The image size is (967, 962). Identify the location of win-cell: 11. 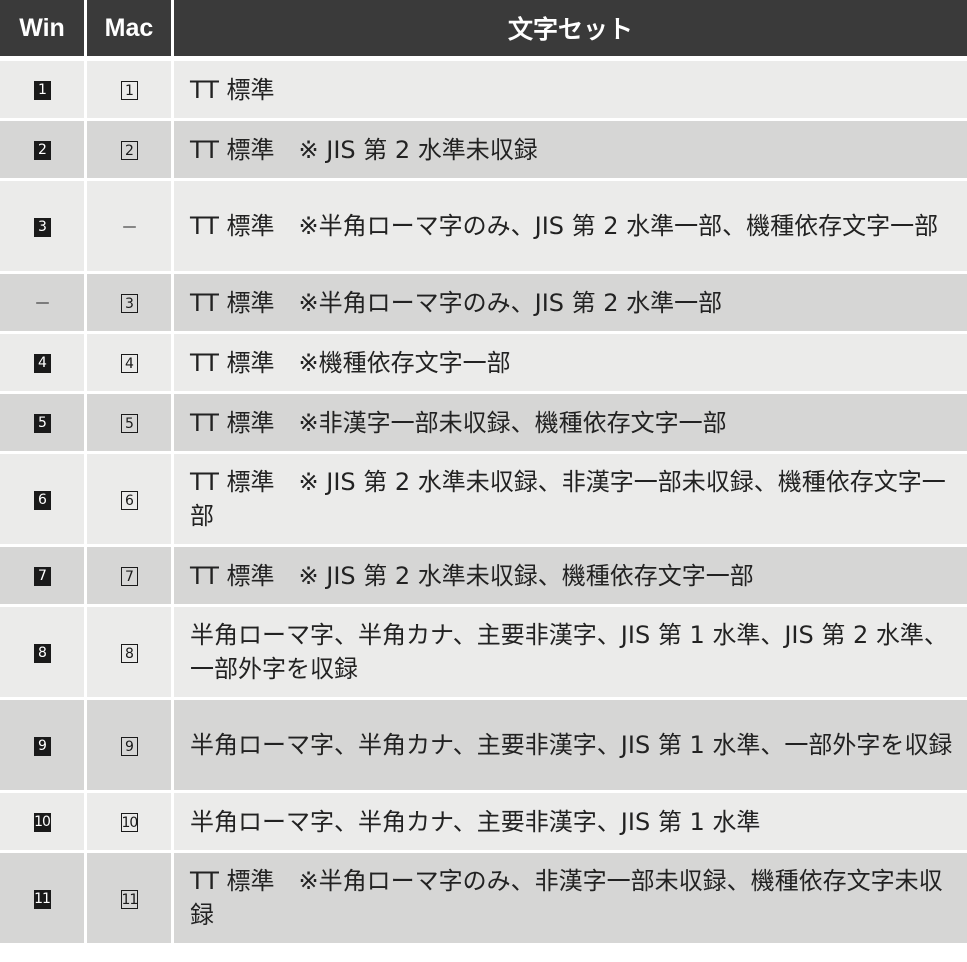
(42, 899).